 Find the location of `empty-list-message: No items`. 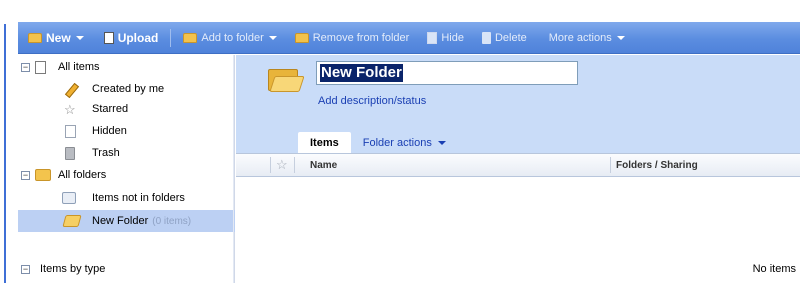

empty-list-message: No items is located at coordinates (774, 269).